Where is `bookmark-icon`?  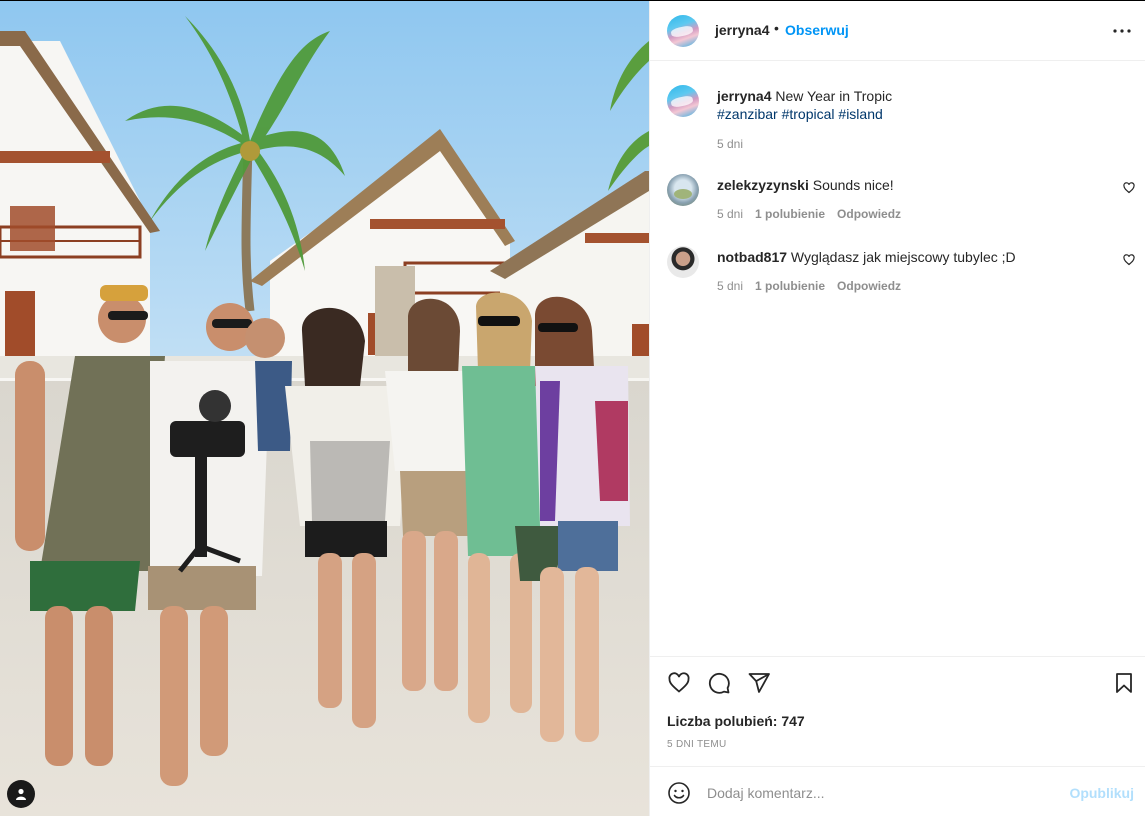 bookmark-icon is located at coordinates (1124, 683).